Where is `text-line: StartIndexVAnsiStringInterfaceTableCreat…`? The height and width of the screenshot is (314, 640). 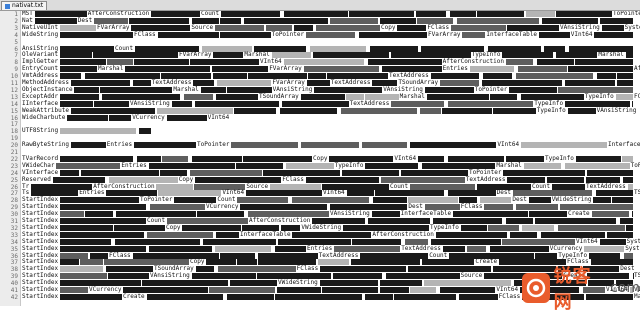
text-line: StartIndexVAnsiStringInterfaceTableCreat… is located at coordinates (330, 214).